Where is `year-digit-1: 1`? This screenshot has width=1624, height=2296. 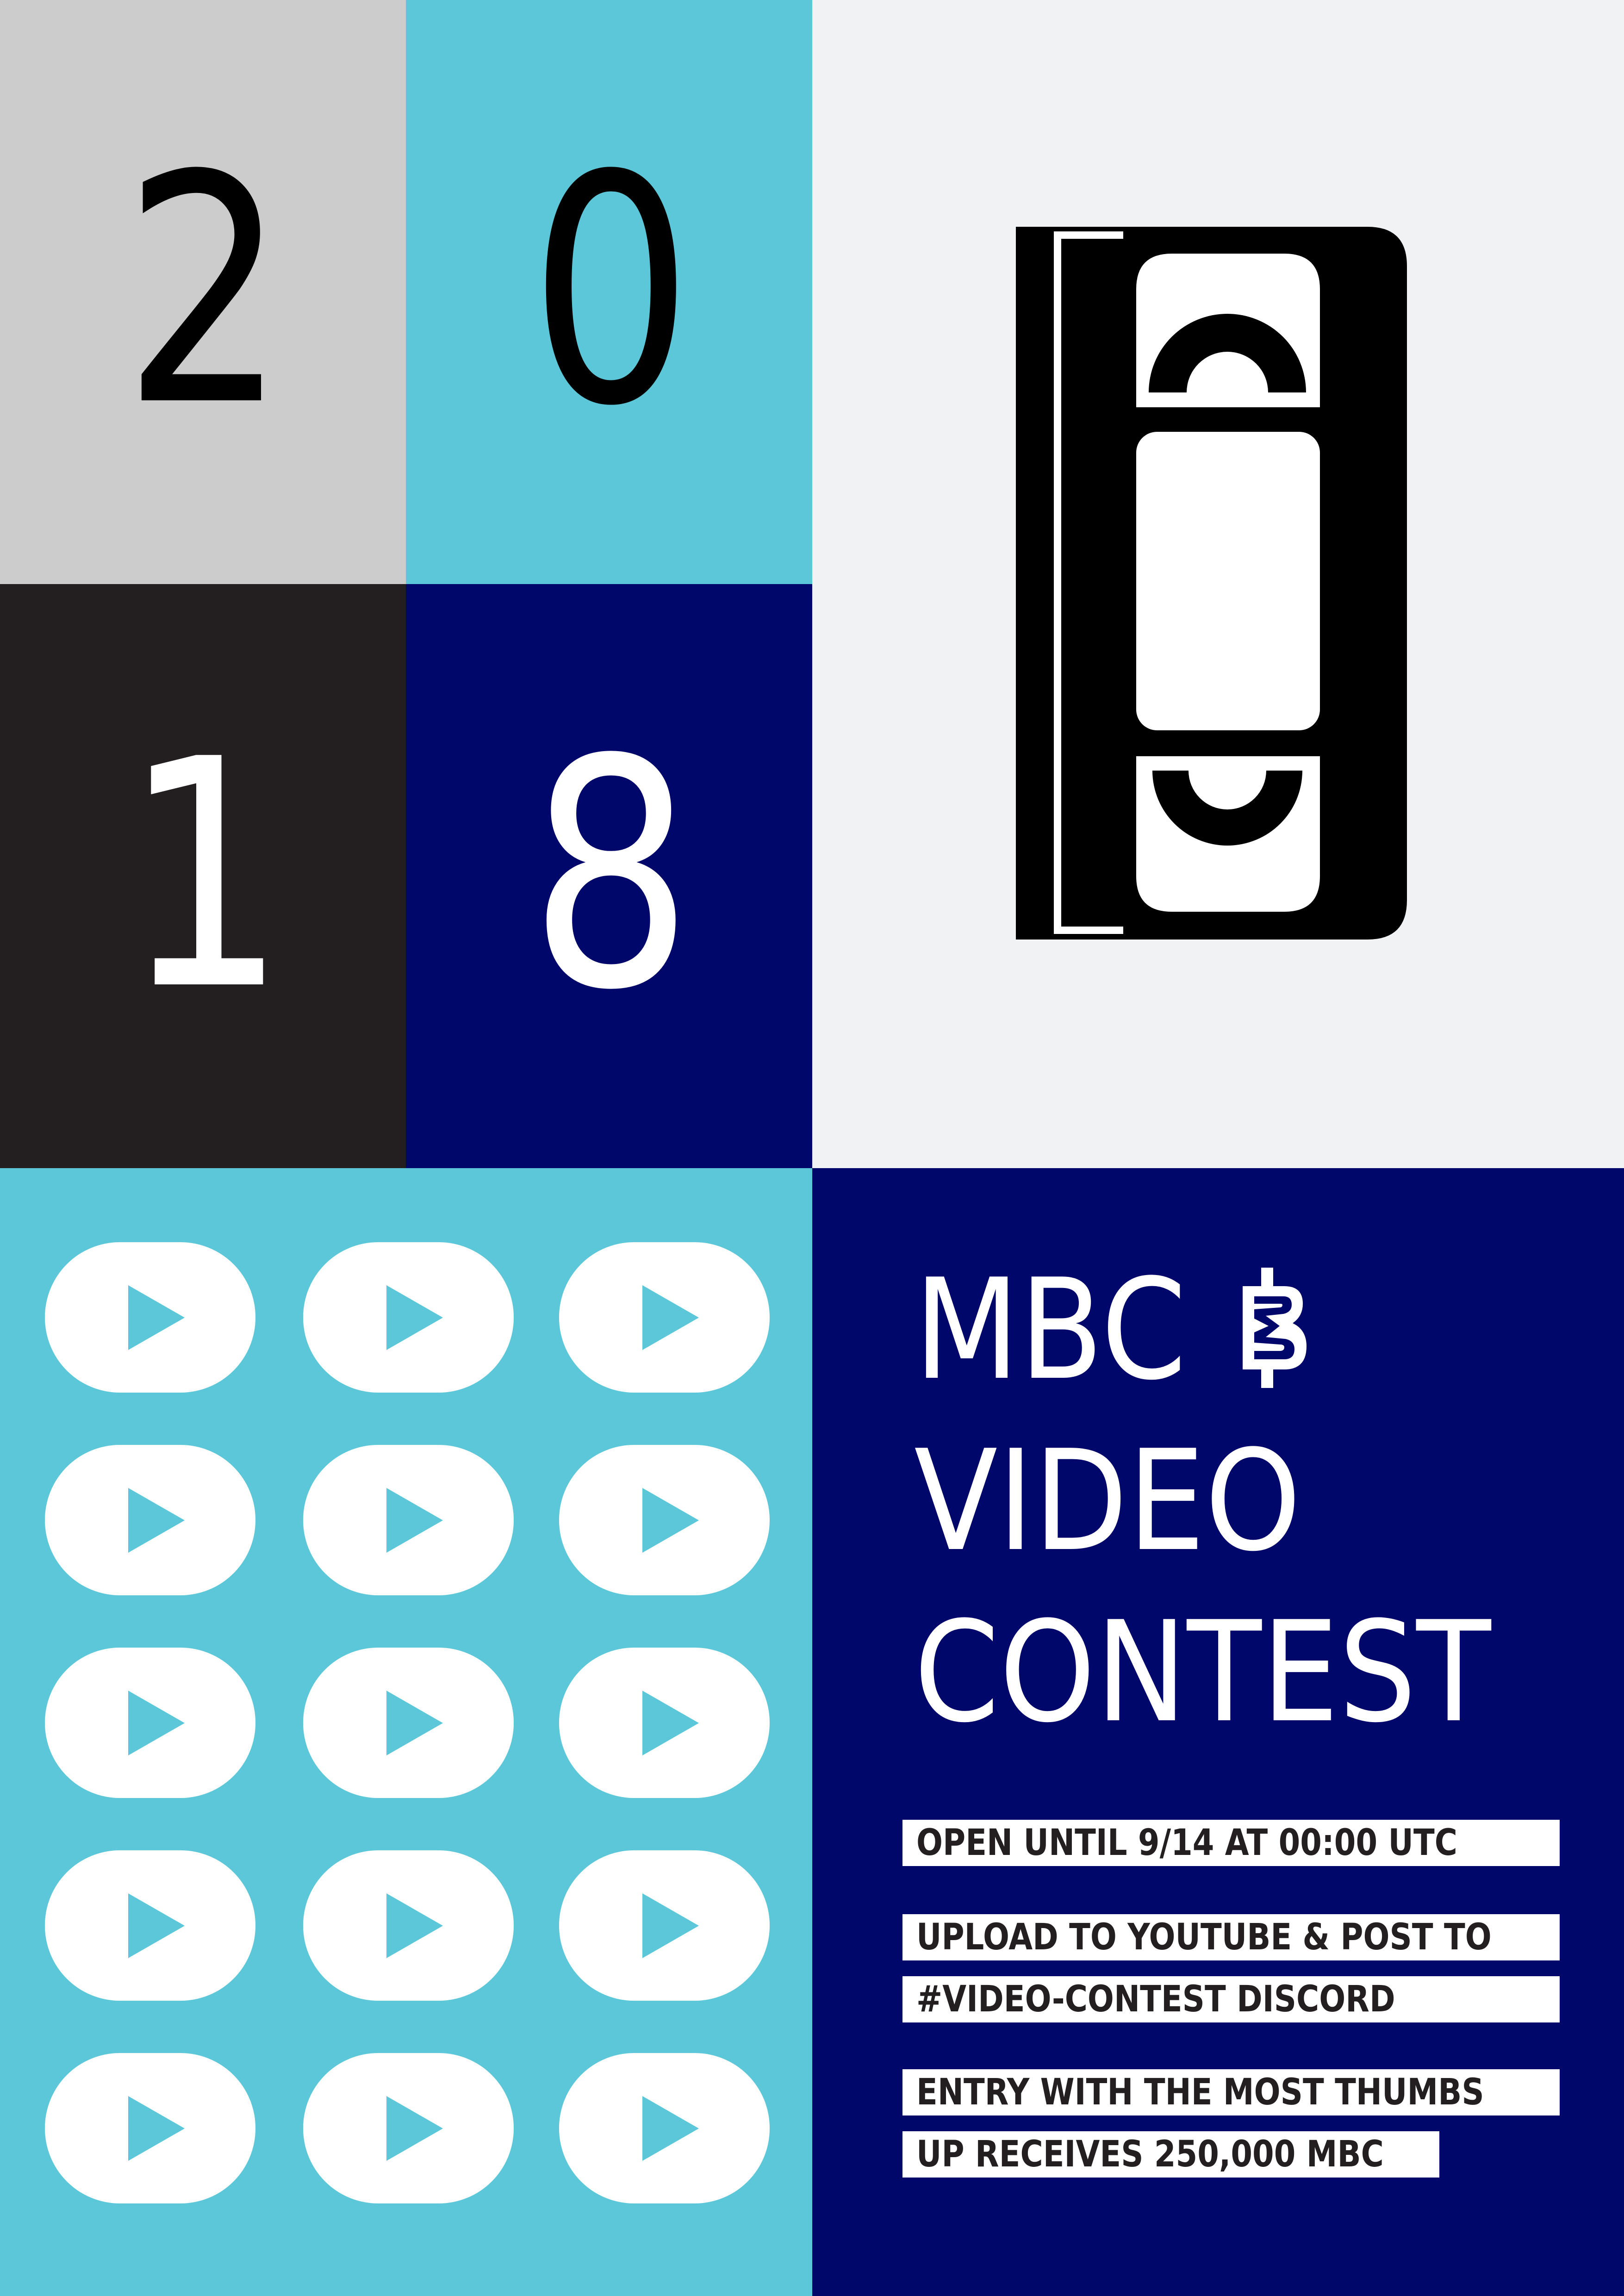 year-digit-1: 1 is located at coordinates (203, 876).